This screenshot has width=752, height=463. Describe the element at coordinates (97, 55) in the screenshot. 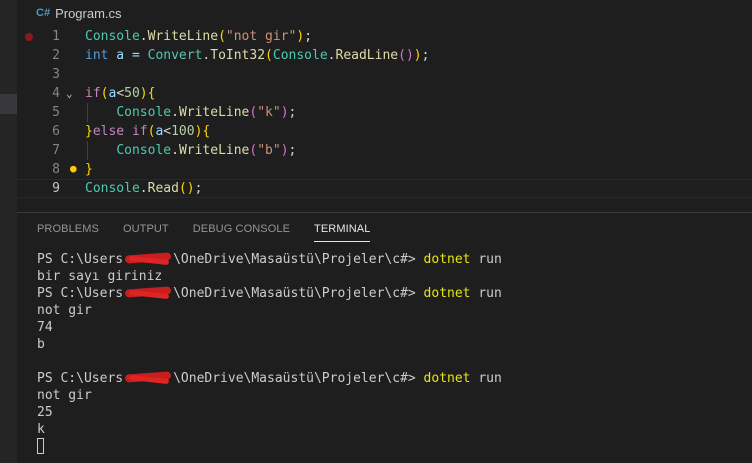

I see `code-token: int` at that location.